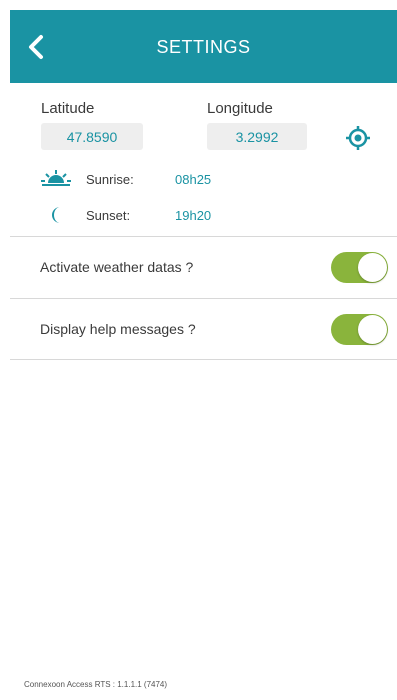 The width and height of the screenshot is (397, 700). I want to click on page-title: SETTINGS, so click(203, 47).